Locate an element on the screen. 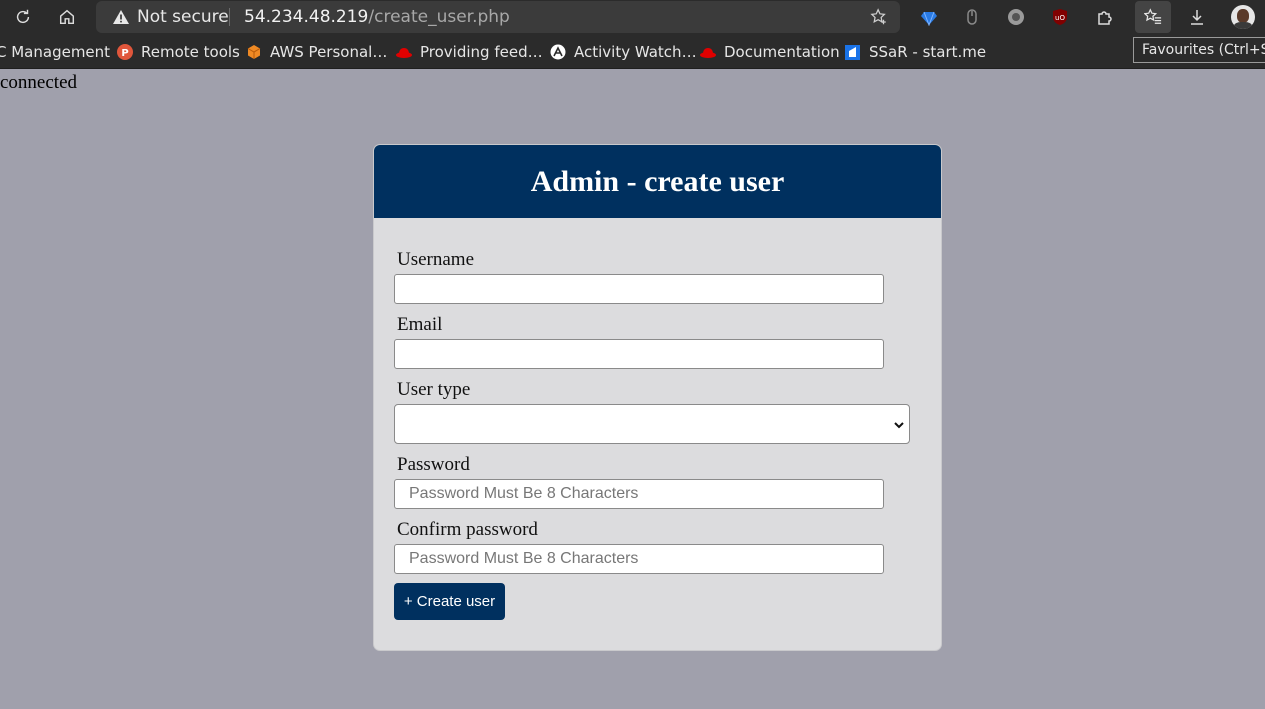  url-path: /create_user.php is located at coordinates (439, 17).